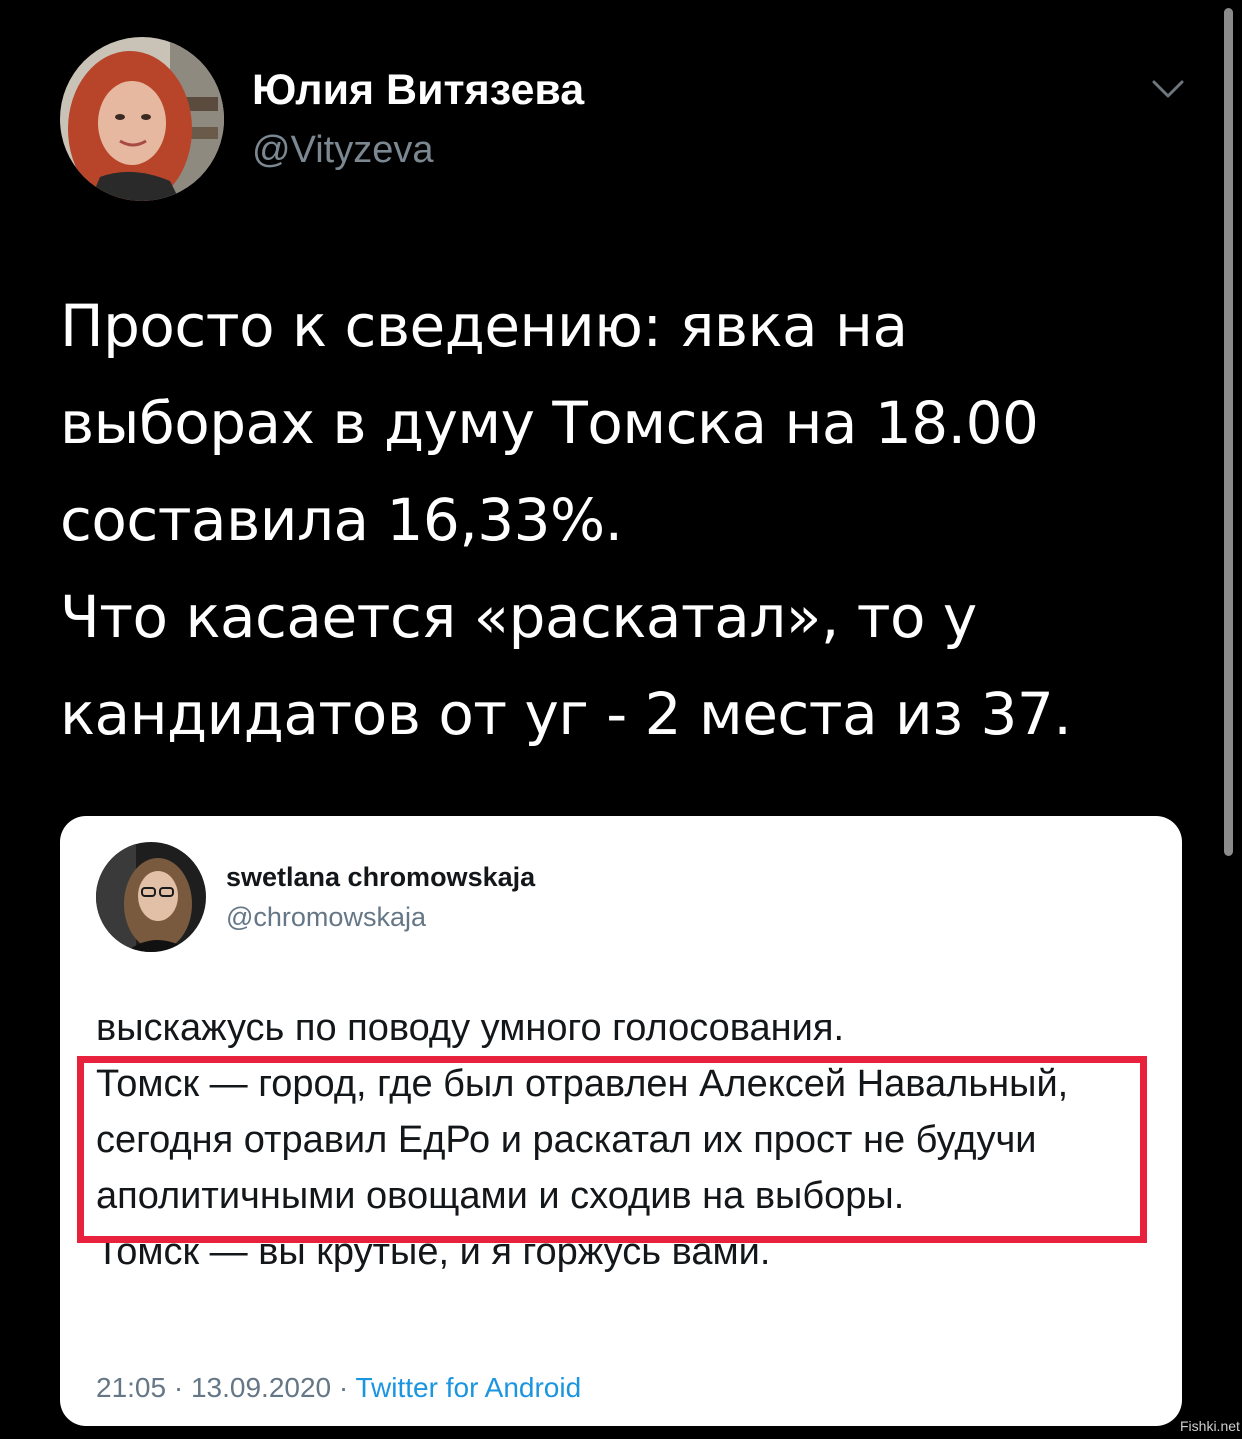  Describe the element at coordinates (135, 1387) in the screenshot. I see `tweet-time: 21:05` at that location.